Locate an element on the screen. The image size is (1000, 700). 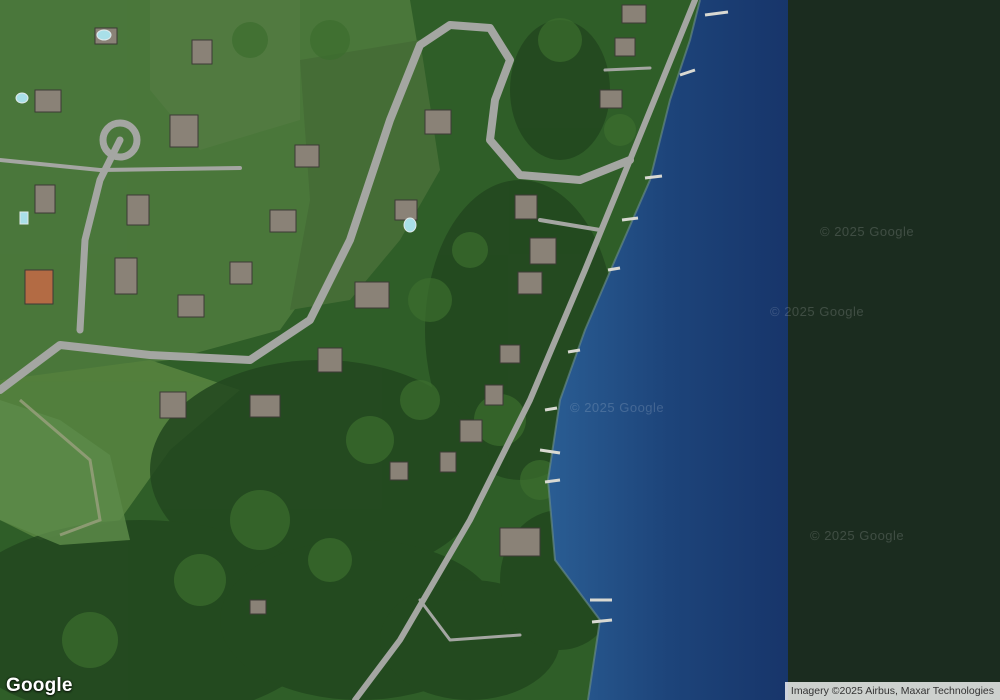
google-logo: Google is located at coordinates (39, 685).